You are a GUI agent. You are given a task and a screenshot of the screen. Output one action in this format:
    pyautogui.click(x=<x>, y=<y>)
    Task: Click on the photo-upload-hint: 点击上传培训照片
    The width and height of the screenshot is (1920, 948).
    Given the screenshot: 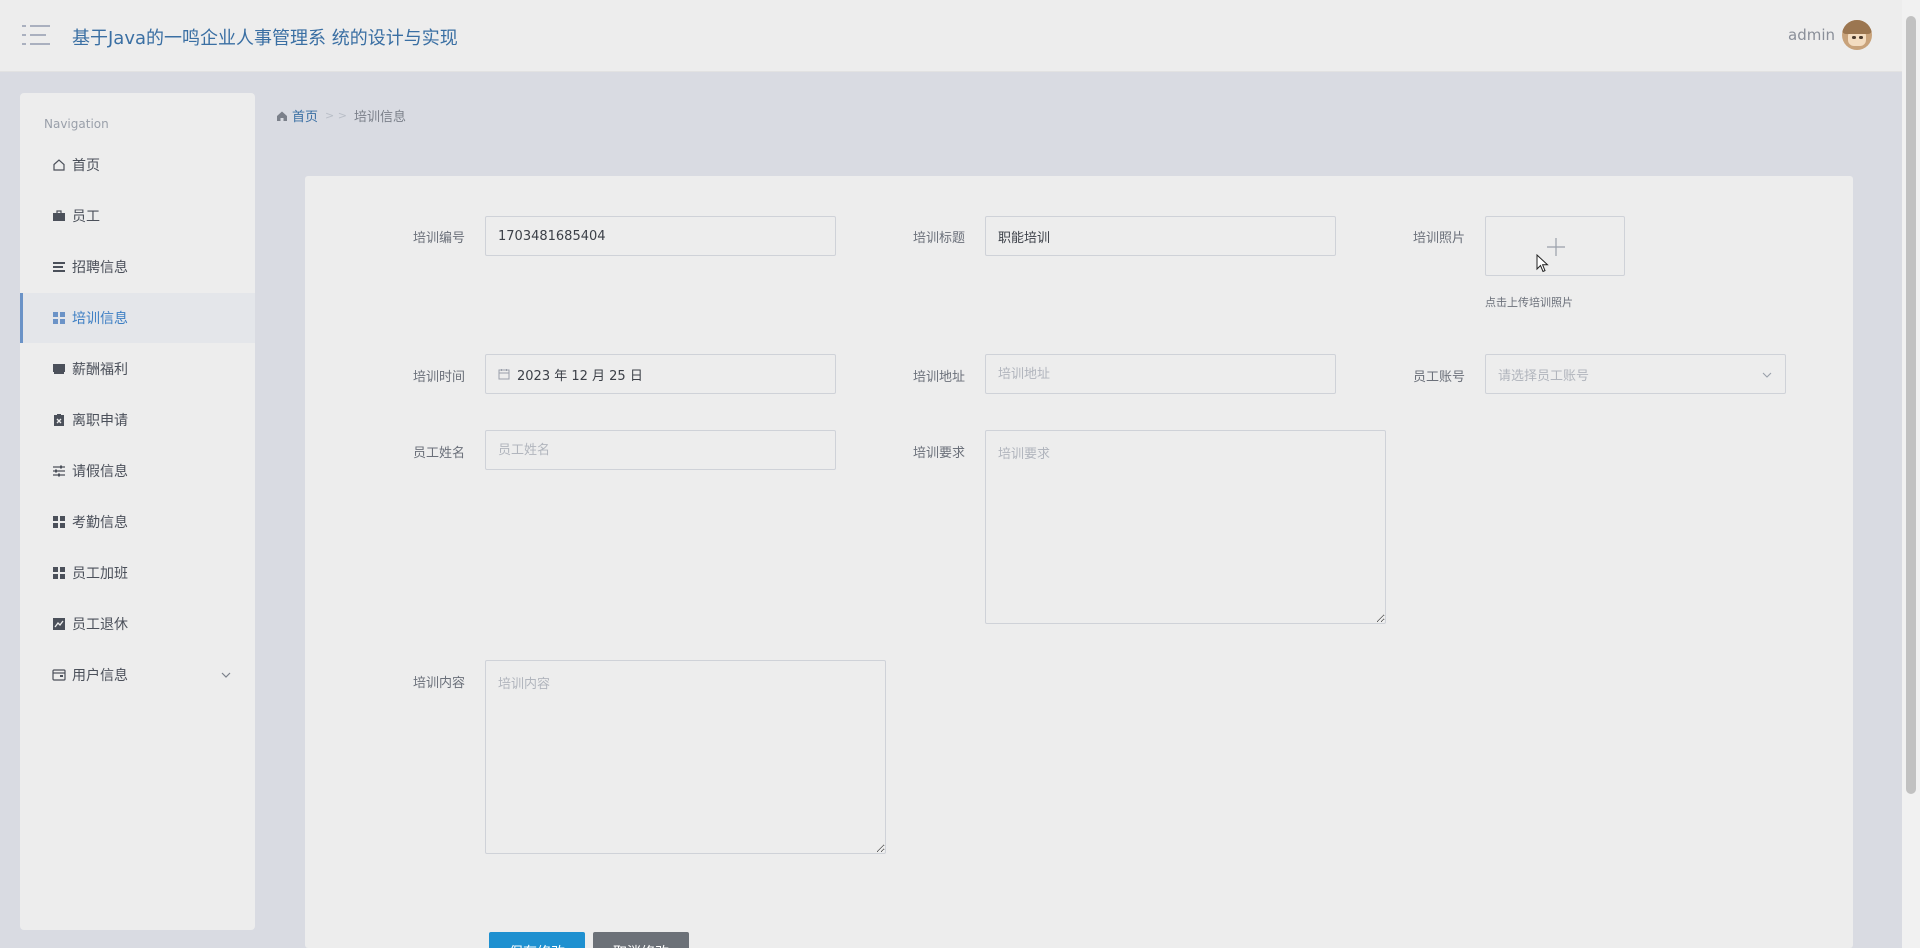 What is the action you would take?
    pyautogui.click(x=1529, y=302)
    